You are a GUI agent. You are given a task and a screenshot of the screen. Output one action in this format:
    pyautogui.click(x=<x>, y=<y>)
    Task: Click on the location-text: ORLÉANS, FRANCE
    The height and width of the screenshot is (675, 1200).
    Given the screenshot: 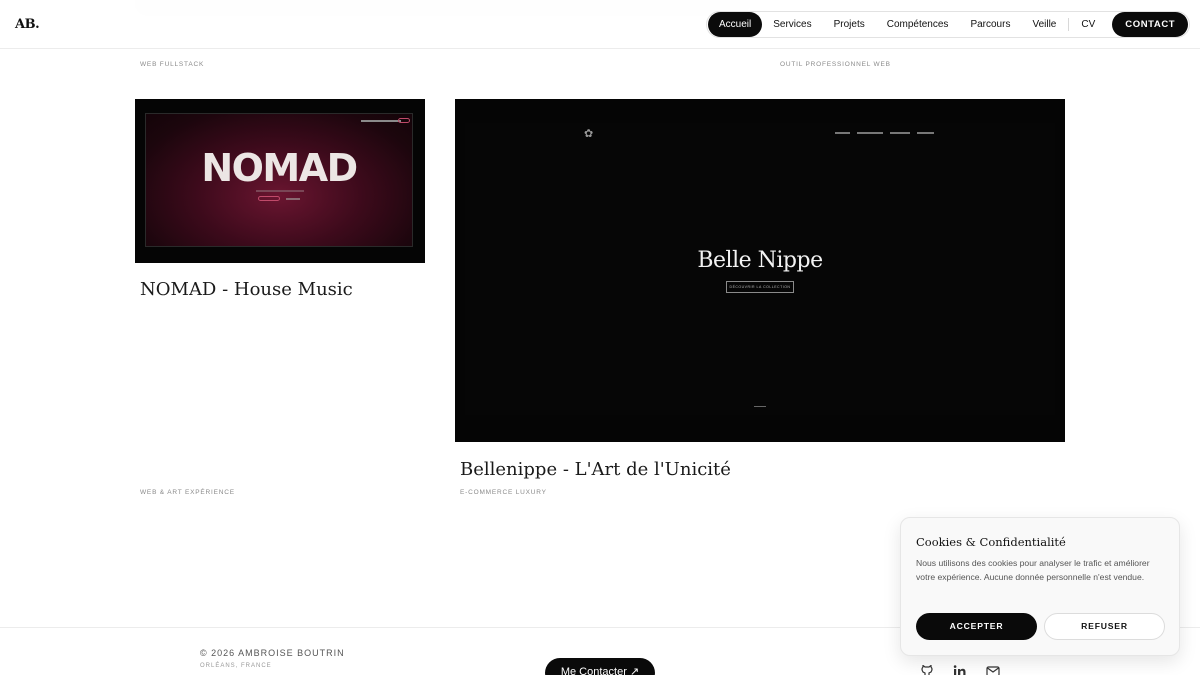 What is the action you would take?
    pyautogui.click(x=236, y=666)
    